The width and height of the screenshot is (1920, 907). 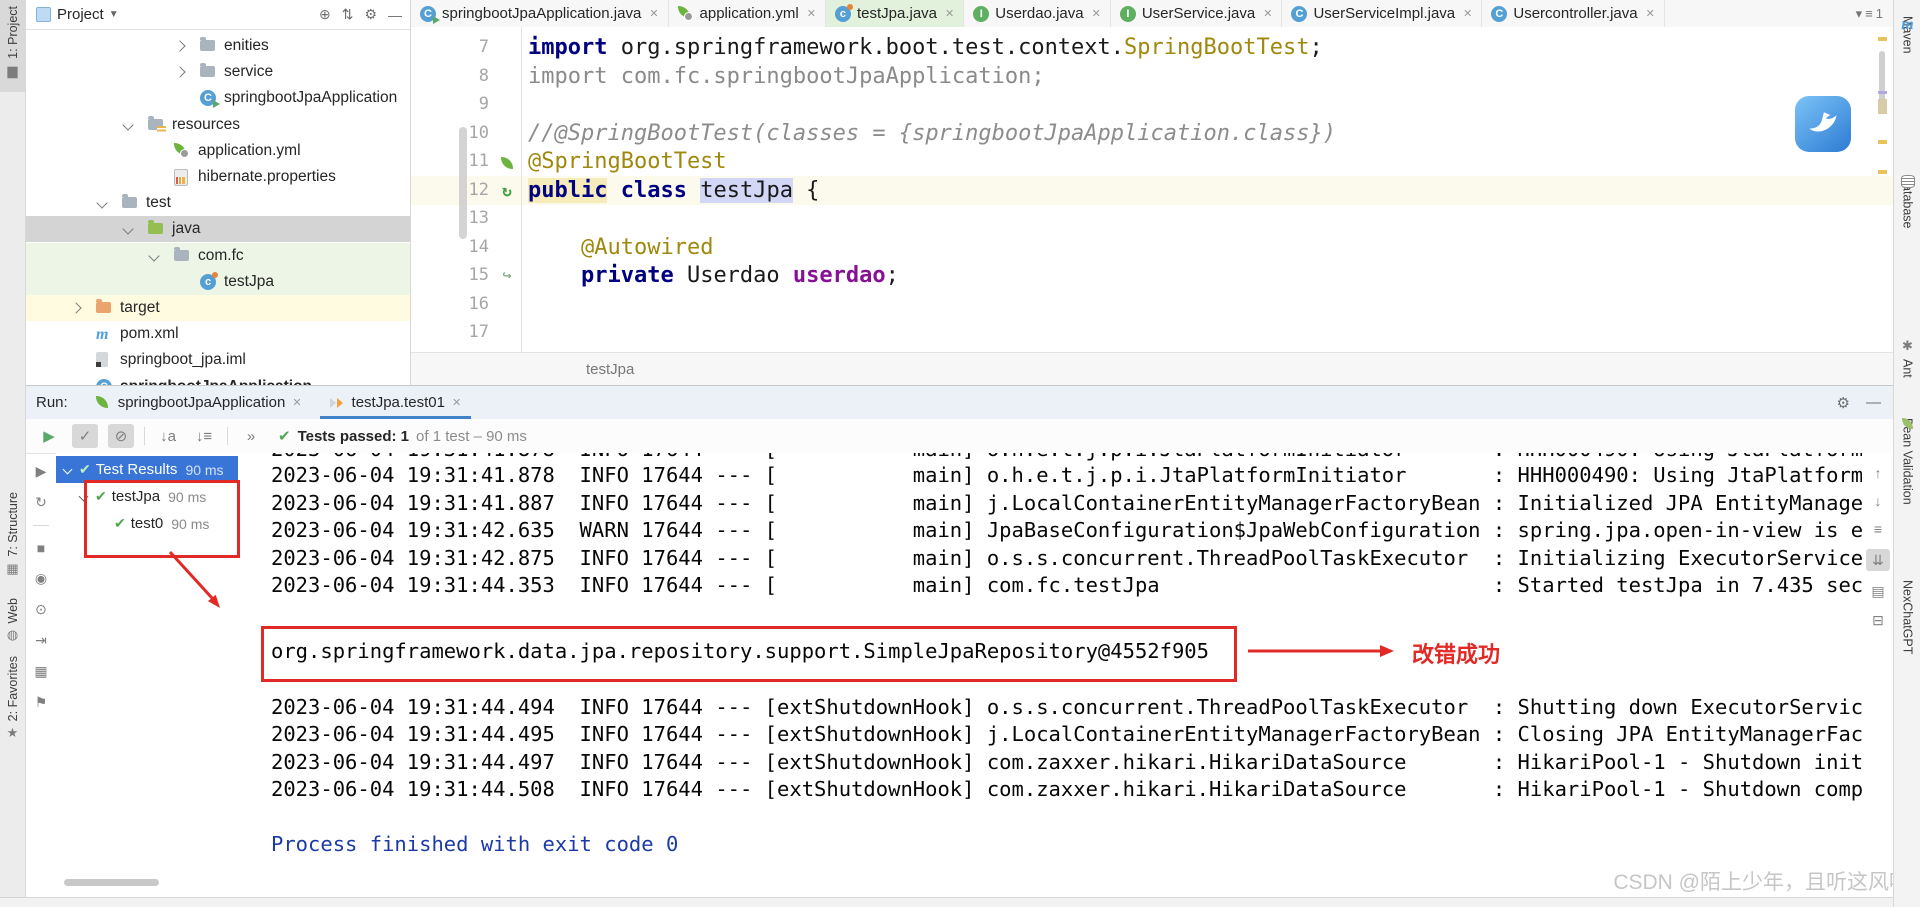 What do you see at coordinates (218, 177) in the screenshot?
I see `tree-item-hibernate-properties: hibernate.properties` at bounding box center [218, 177].